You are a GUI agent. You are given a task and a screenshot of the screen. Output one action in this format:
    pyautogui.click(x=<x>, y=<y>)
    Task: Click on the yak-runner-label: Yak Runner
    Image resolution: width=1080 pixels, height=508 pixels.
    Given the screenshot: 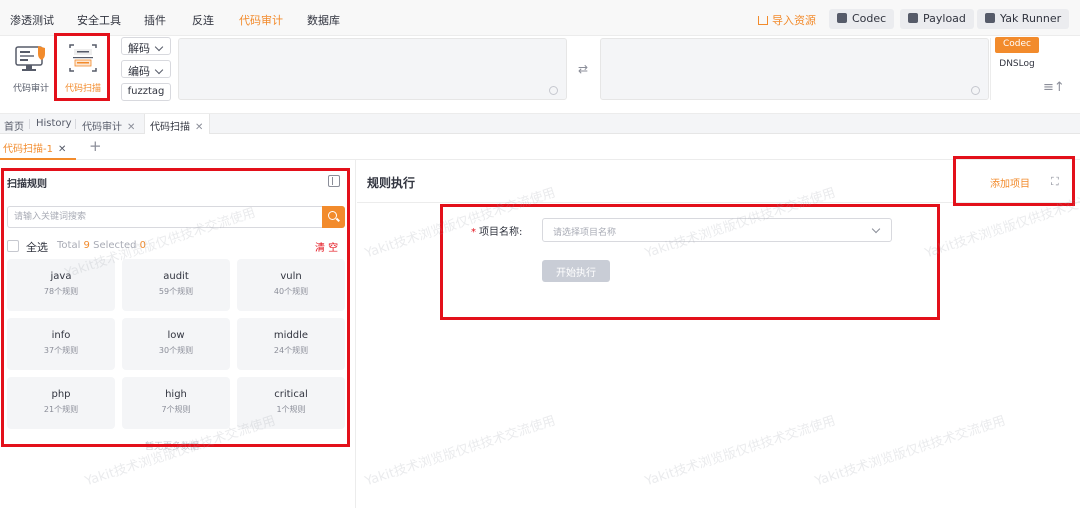 What is the action you would take?
    pyautogui.click(x=1031, y=18)
    